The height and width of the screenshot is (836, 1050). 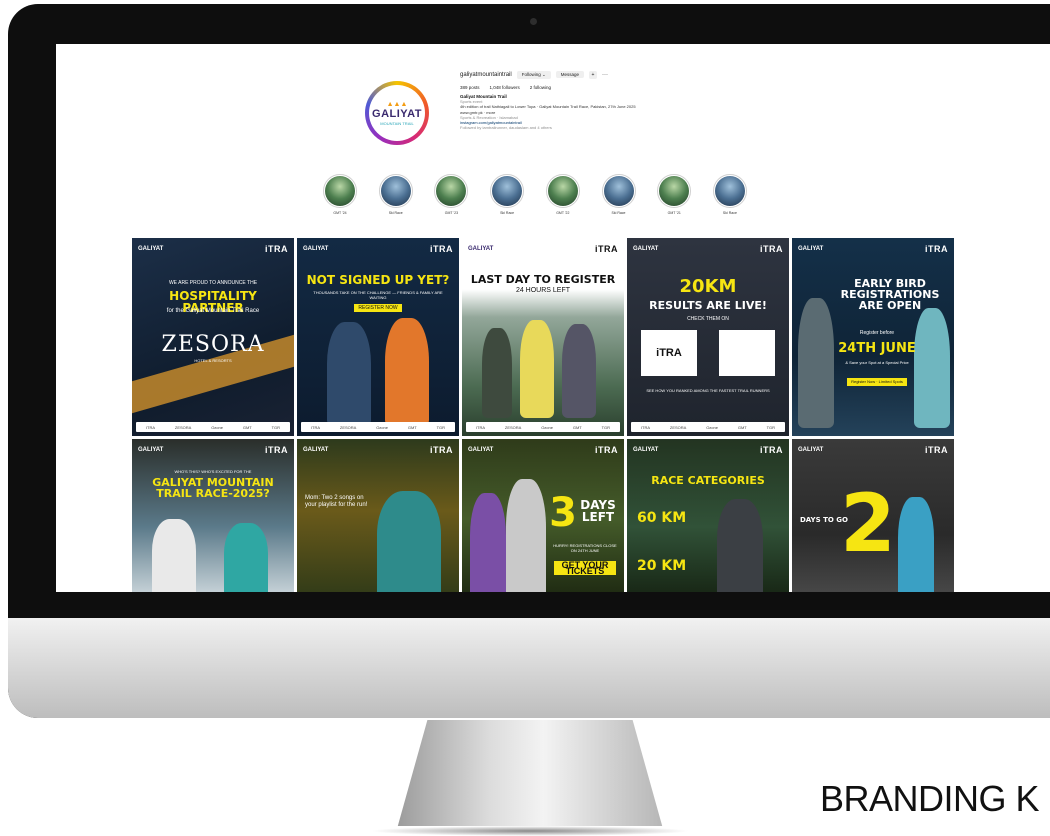 I want to click on highlight-item: GMT '21, so click(x=674, y=199).